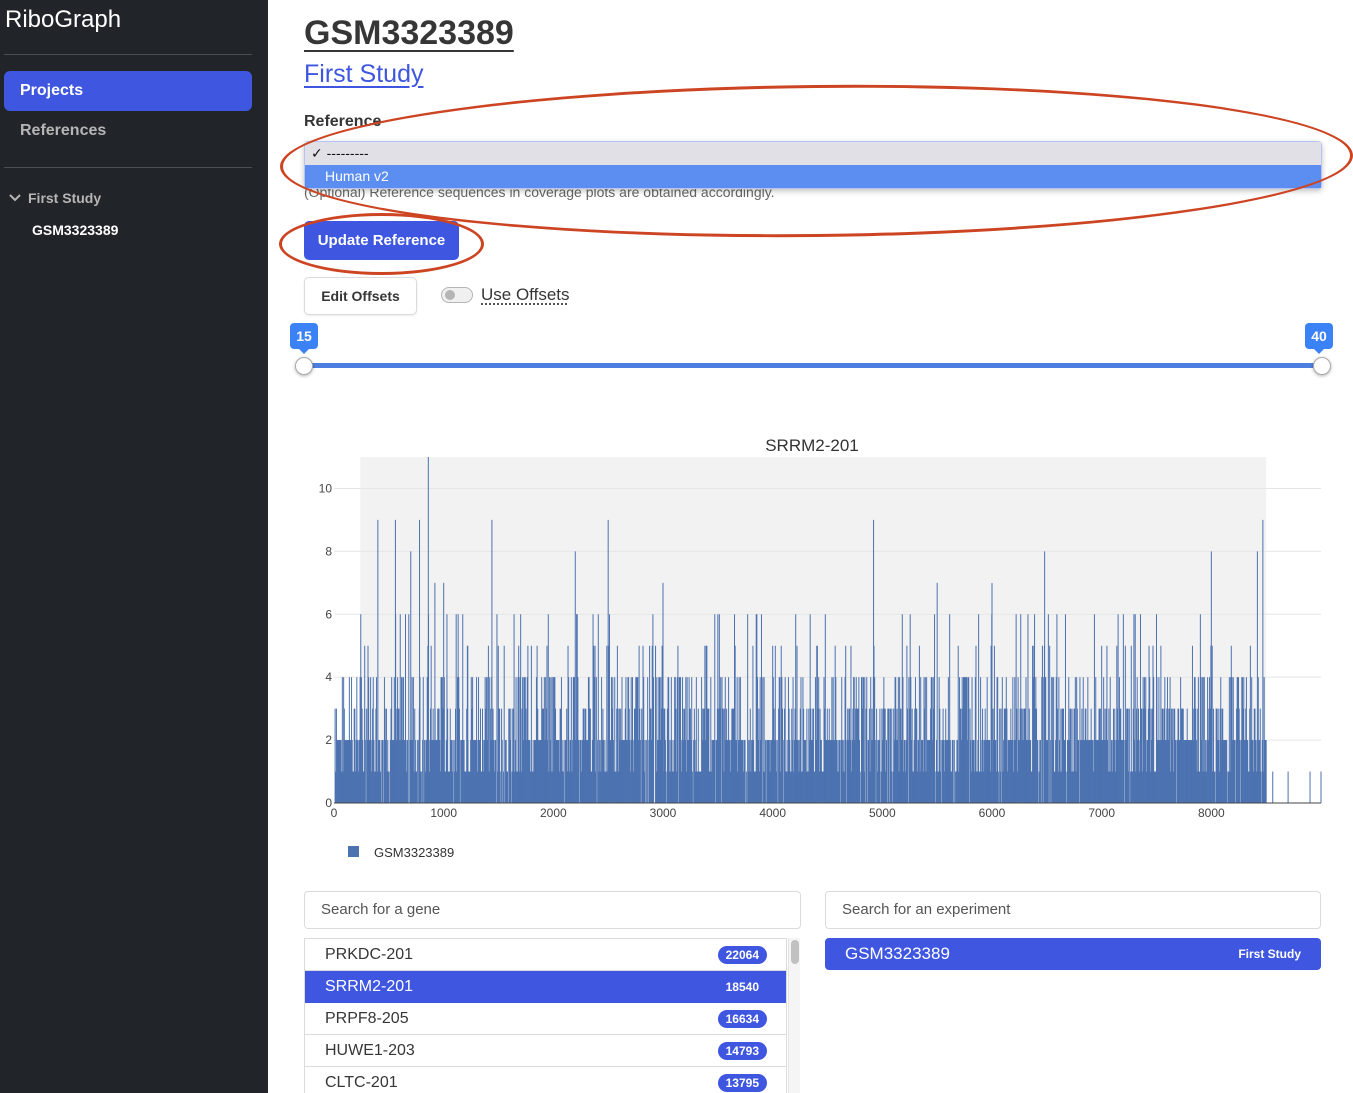  Describe the element at coordinates (545, 1051) in the screenshot. I see `gene-row-huwe1: HUWE1-203 14793` at that location.